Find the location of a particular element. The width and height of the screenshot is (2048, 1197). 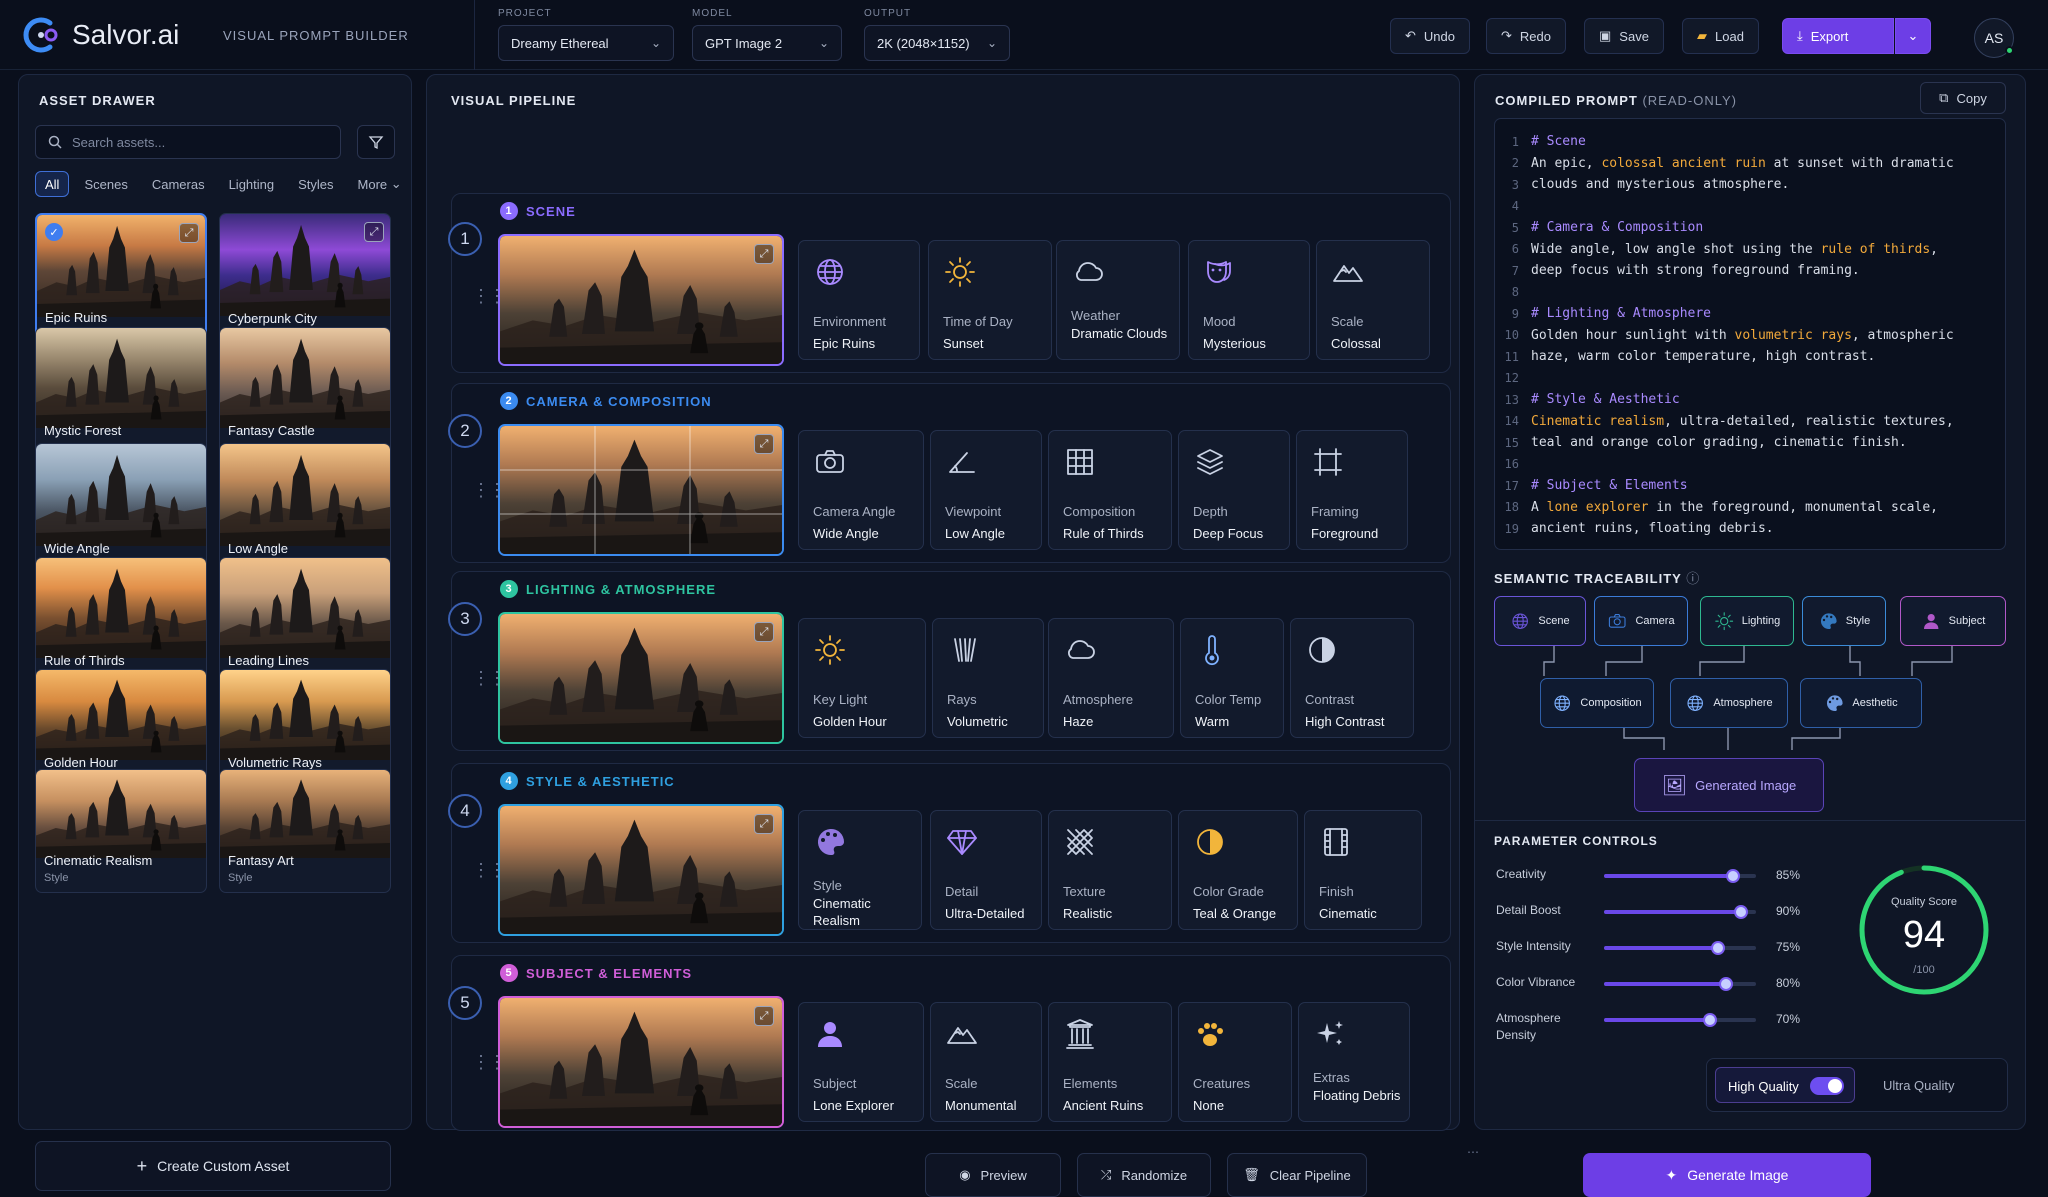

trace-node-composition: Composition is located at coordinates (1597, 703).